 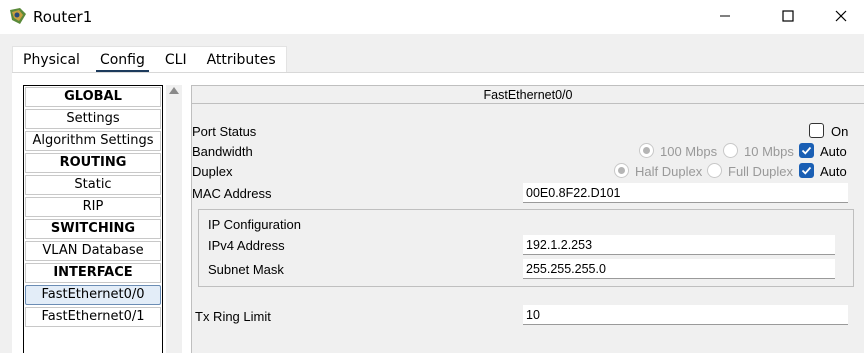 I want to click on scroll-up-arrow-icon, so click(x=174, y=90).